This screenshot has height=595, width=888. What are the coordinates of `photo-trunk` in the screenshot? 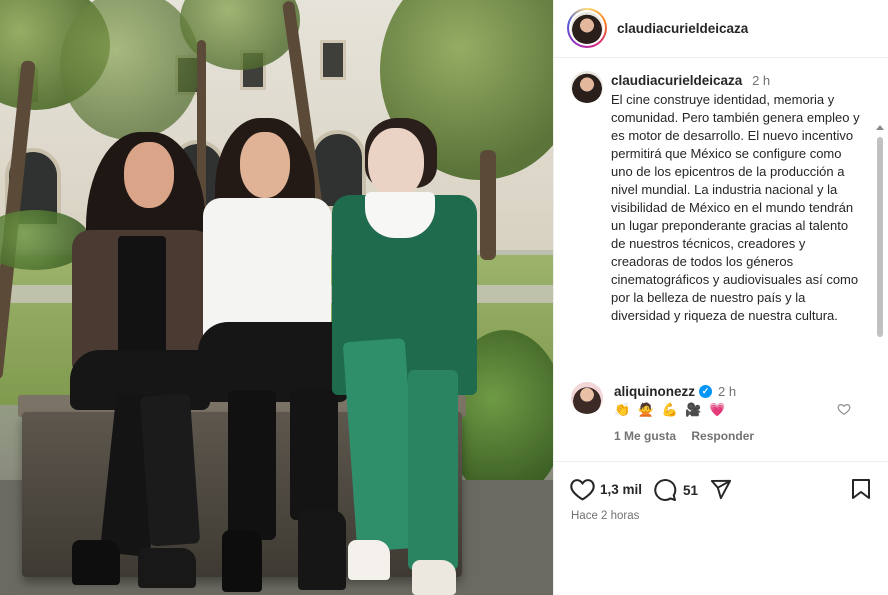 It's located at (488, 205).